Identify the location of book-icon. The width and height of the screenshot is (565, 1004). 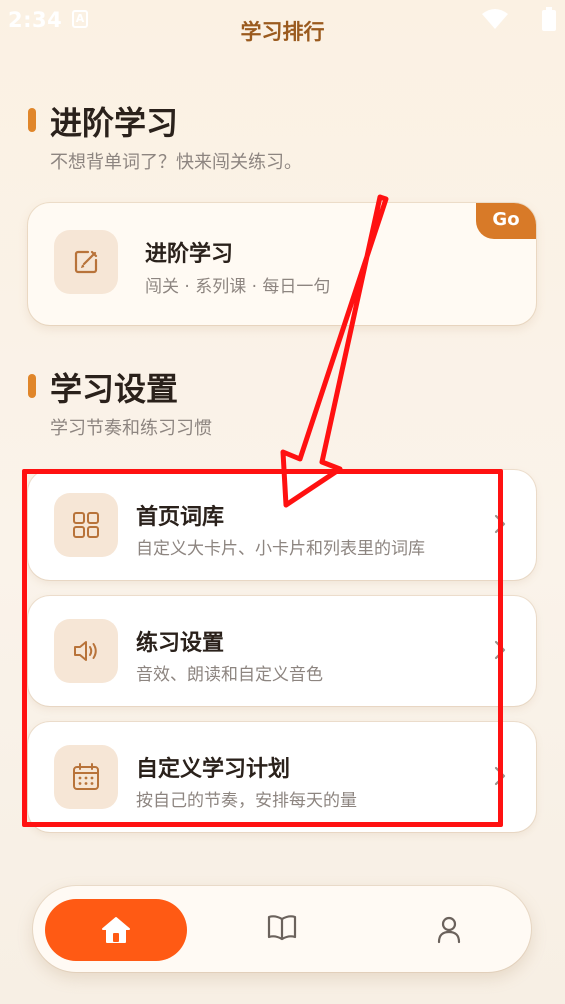
(282, 928).